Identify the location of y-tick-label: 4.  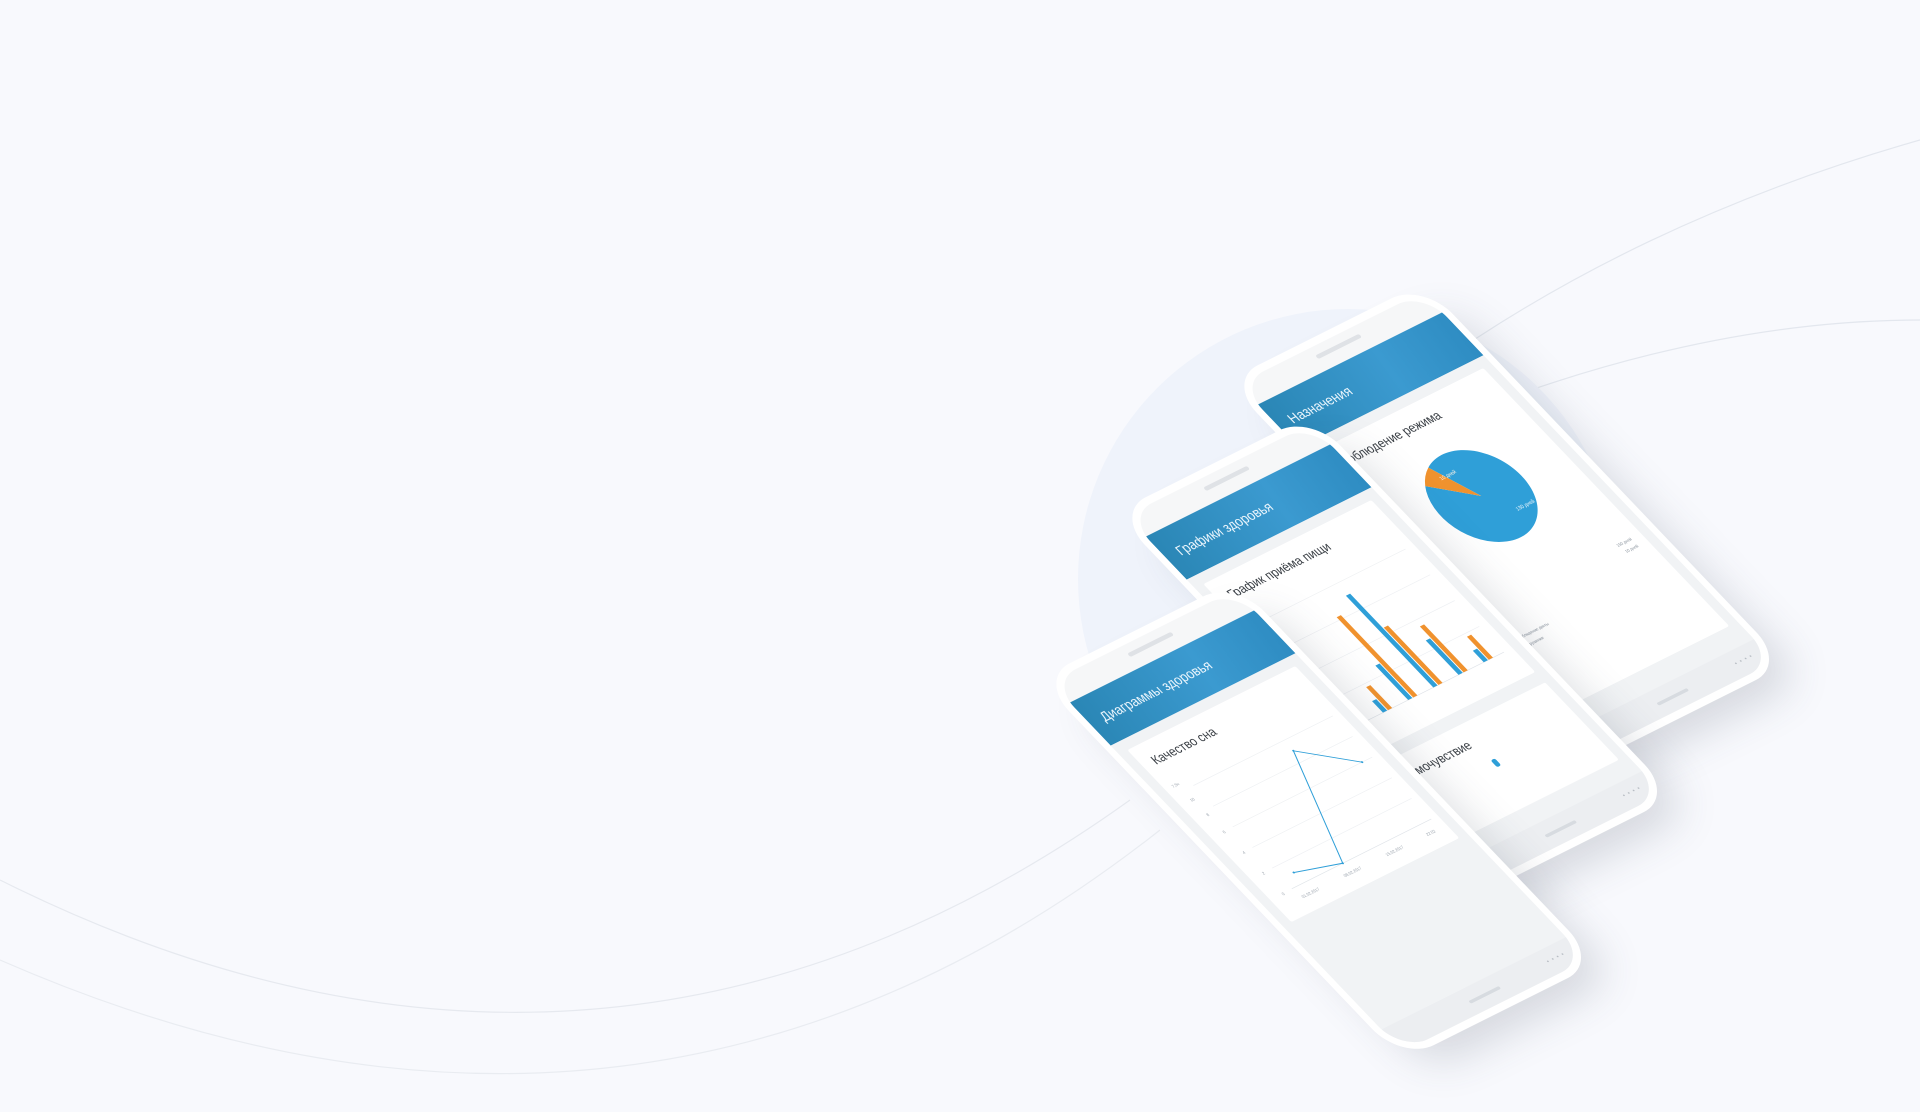
(1244, 852).